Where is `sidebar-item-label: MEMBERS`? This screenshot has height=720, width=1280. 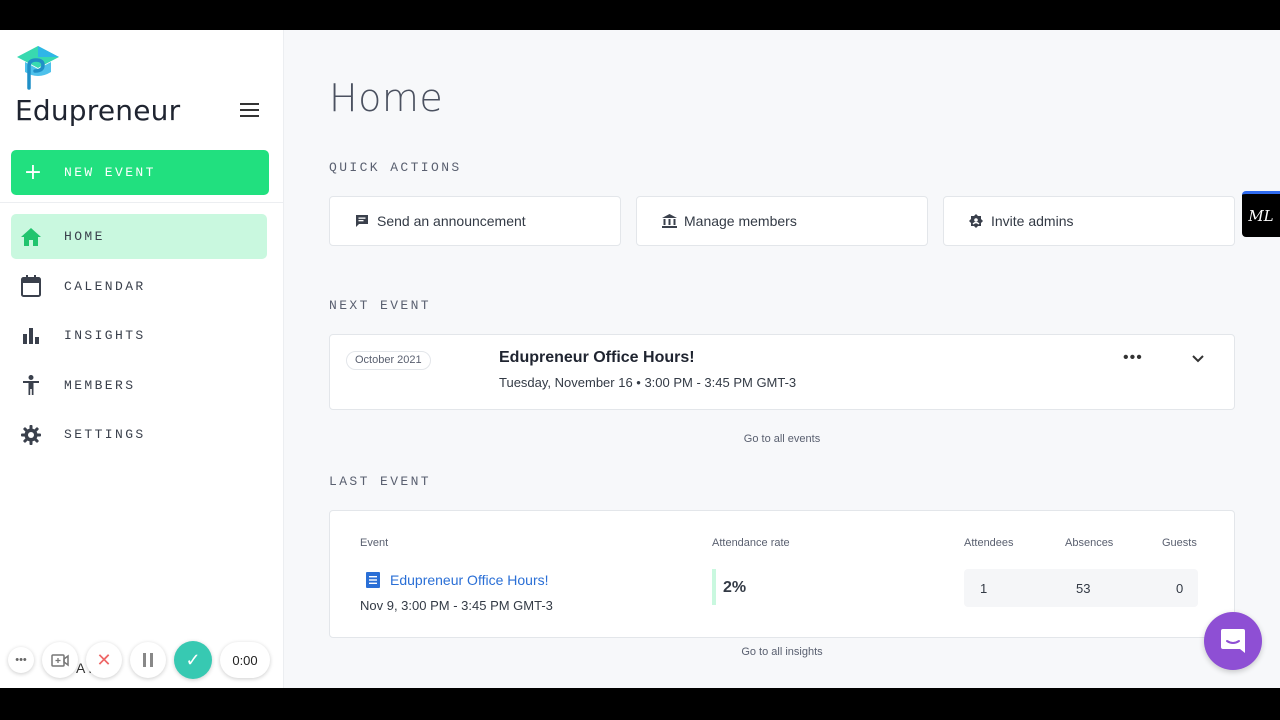
sidebar-item-label: MEMBERS is located at coordinates (100, 385).